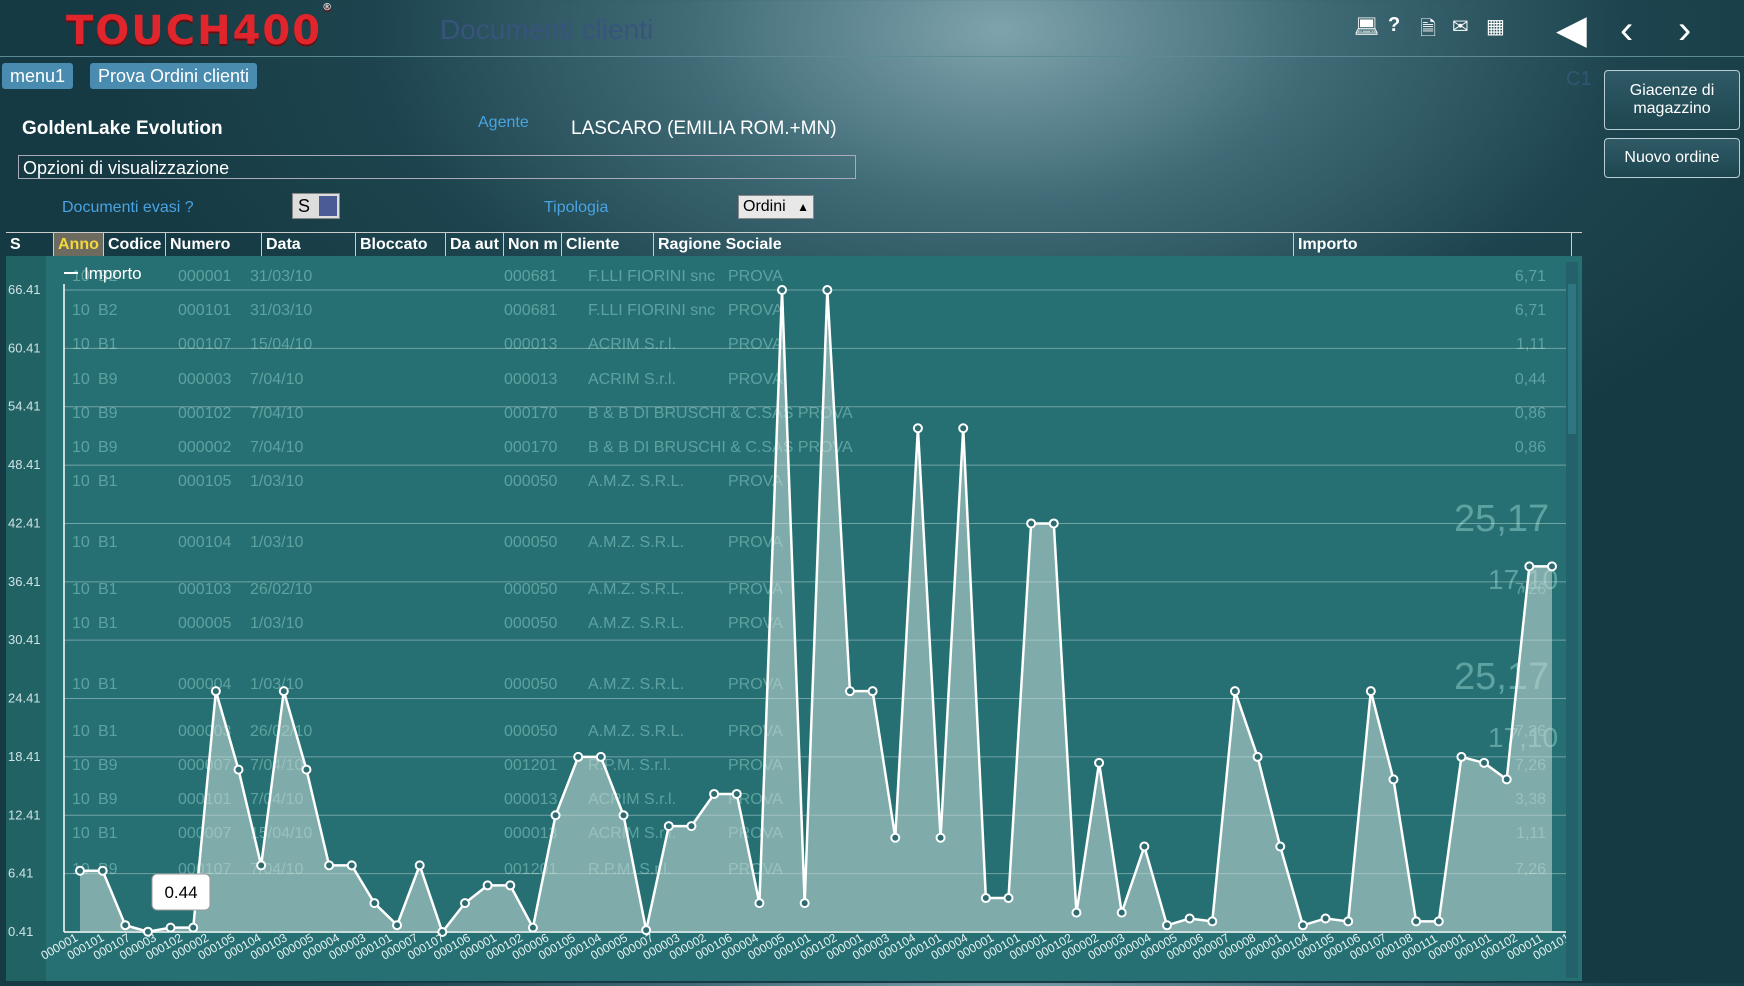 The width and height of the screenshot is (1744, 986). What do you see at coordinates (24, 347) in the screenshot?
I see `y-tick-label: 60.41` at bounding box center [24, 347].